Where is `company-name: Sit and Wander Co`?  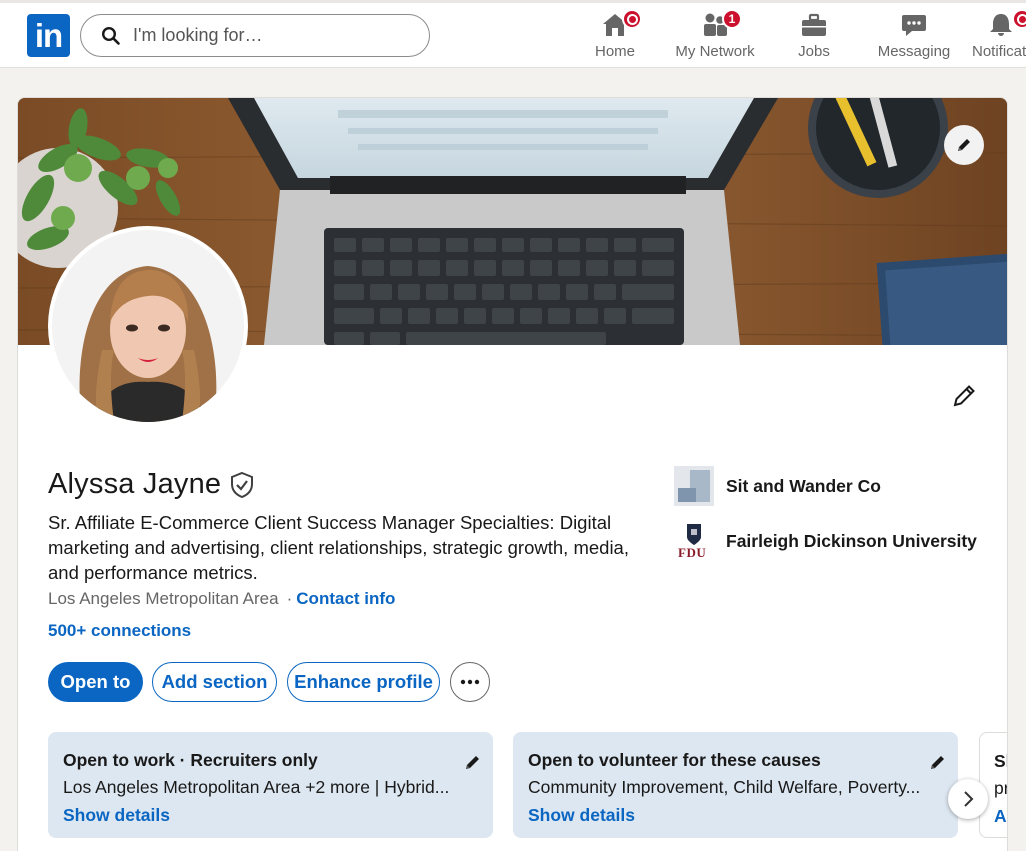 company-name: Sit and Wander Co is located at coordinates (803, 485).